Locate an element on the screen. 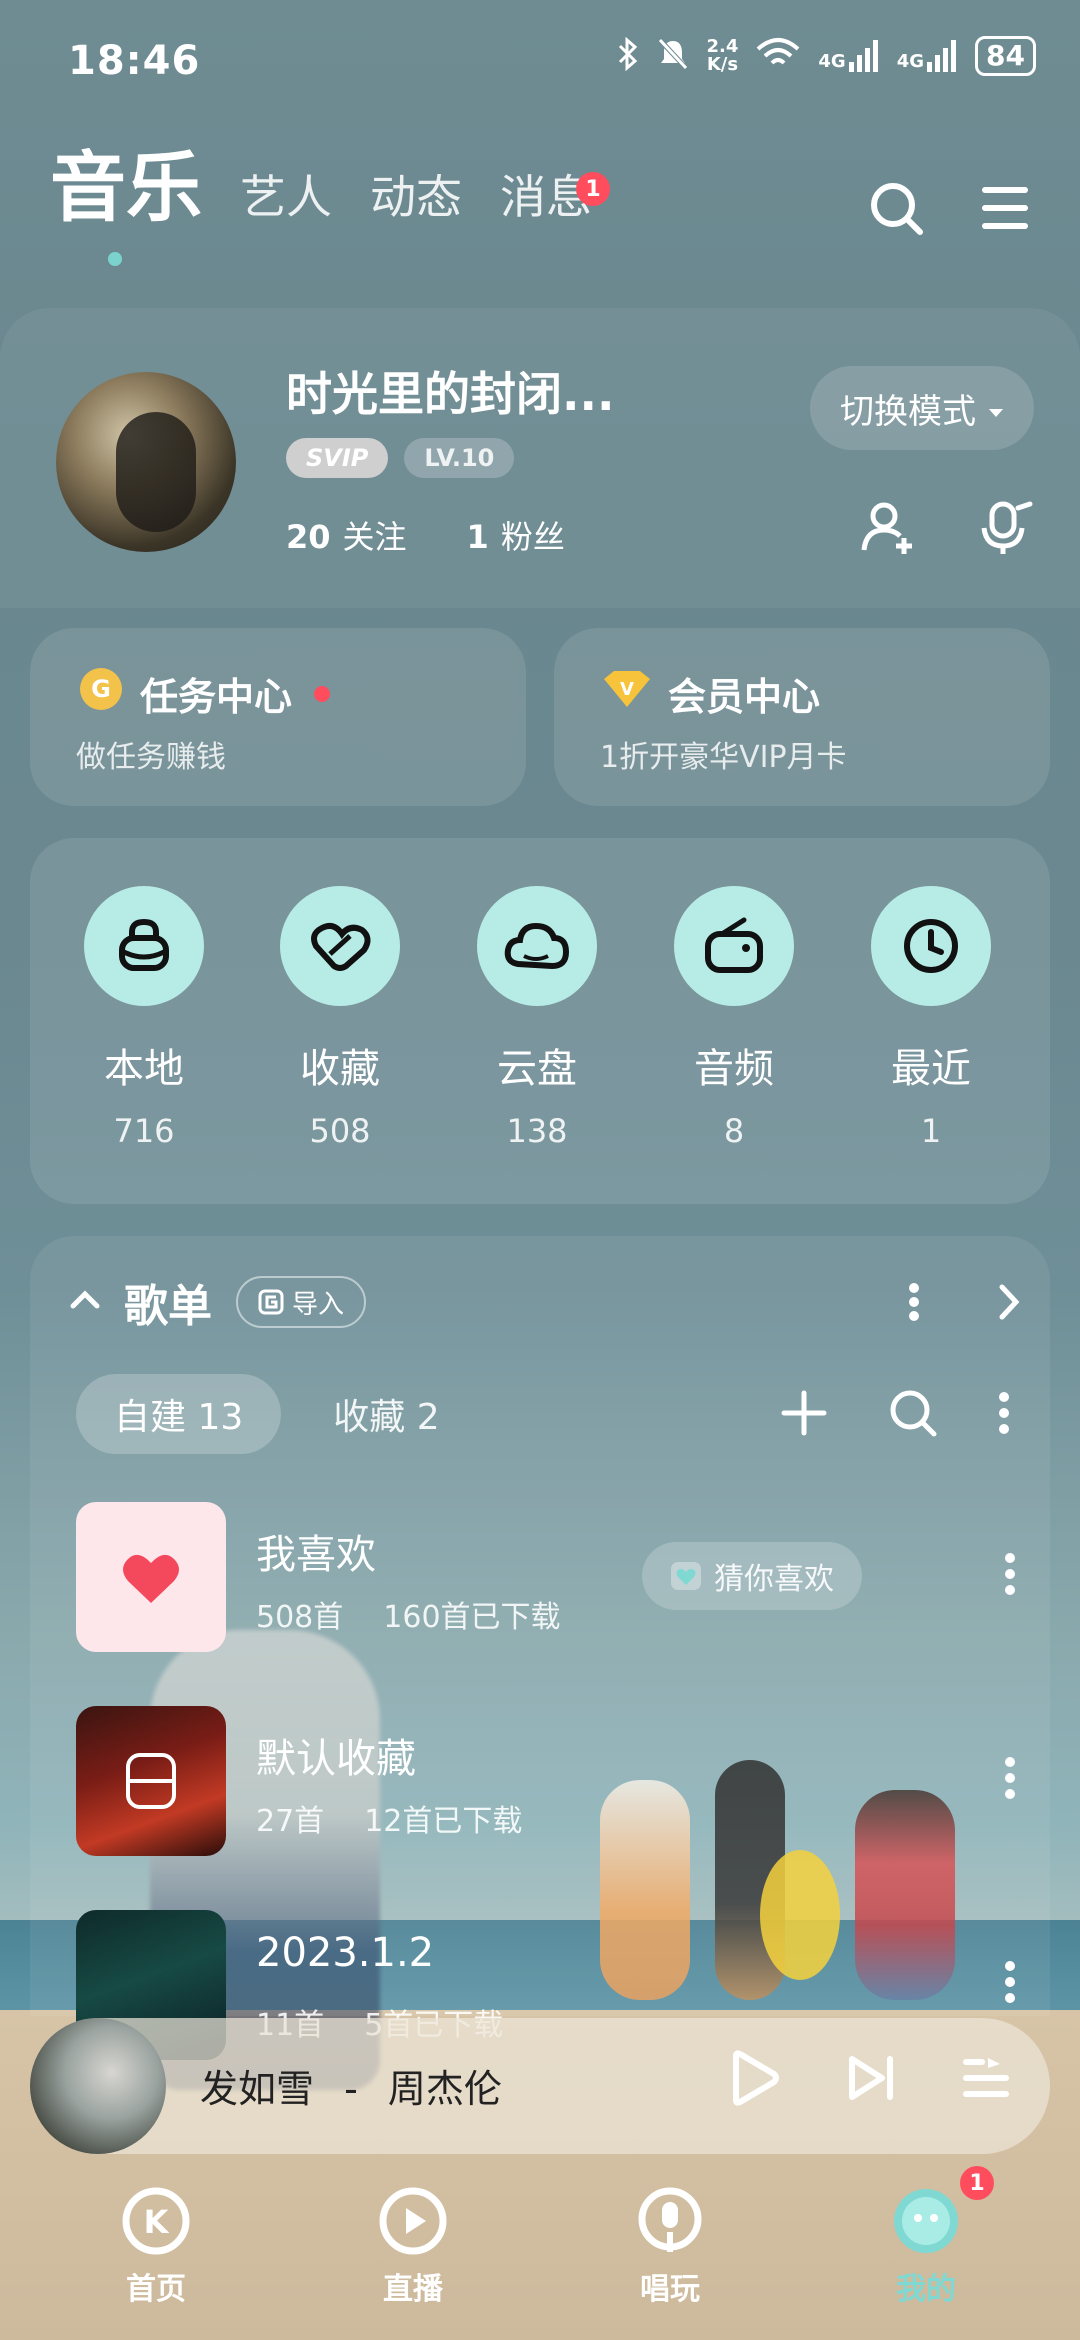 This screenshot has height=2340, width=1080. quick-audio: 音频 8 is located at coordinates (734, 1018).